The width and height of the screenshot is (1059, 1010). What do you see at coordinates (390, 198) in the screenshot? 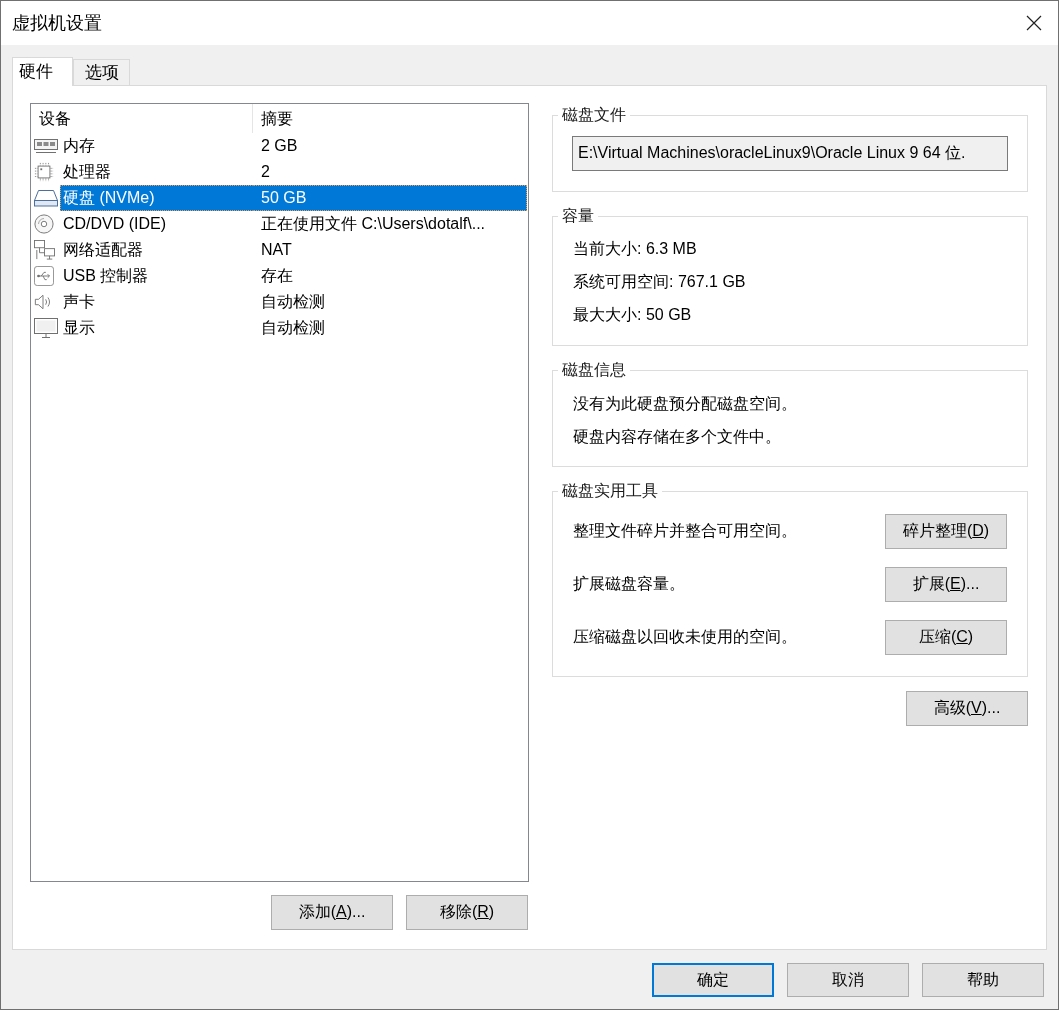
I see `device-summary: 50 GB` at bounding box center [390, 198].